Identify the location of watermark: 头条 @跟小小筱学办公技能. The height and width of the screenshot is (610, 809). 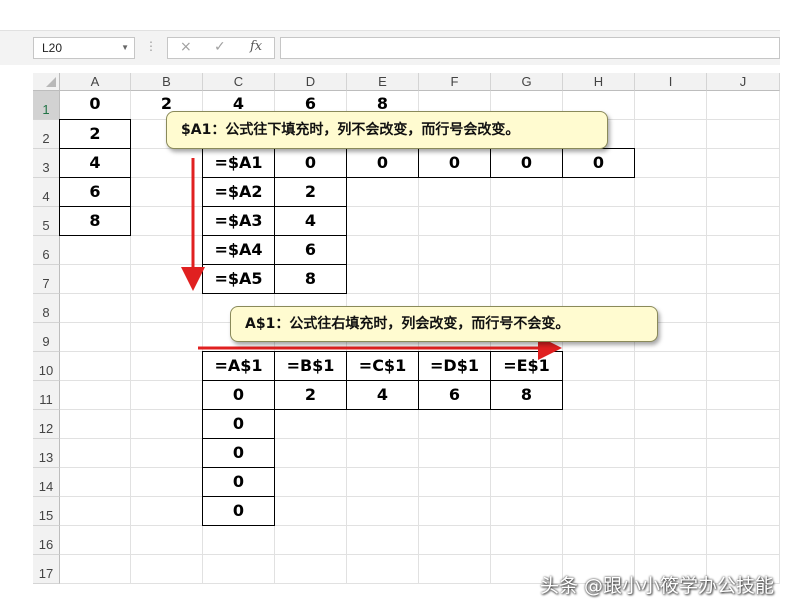
(657, 586).